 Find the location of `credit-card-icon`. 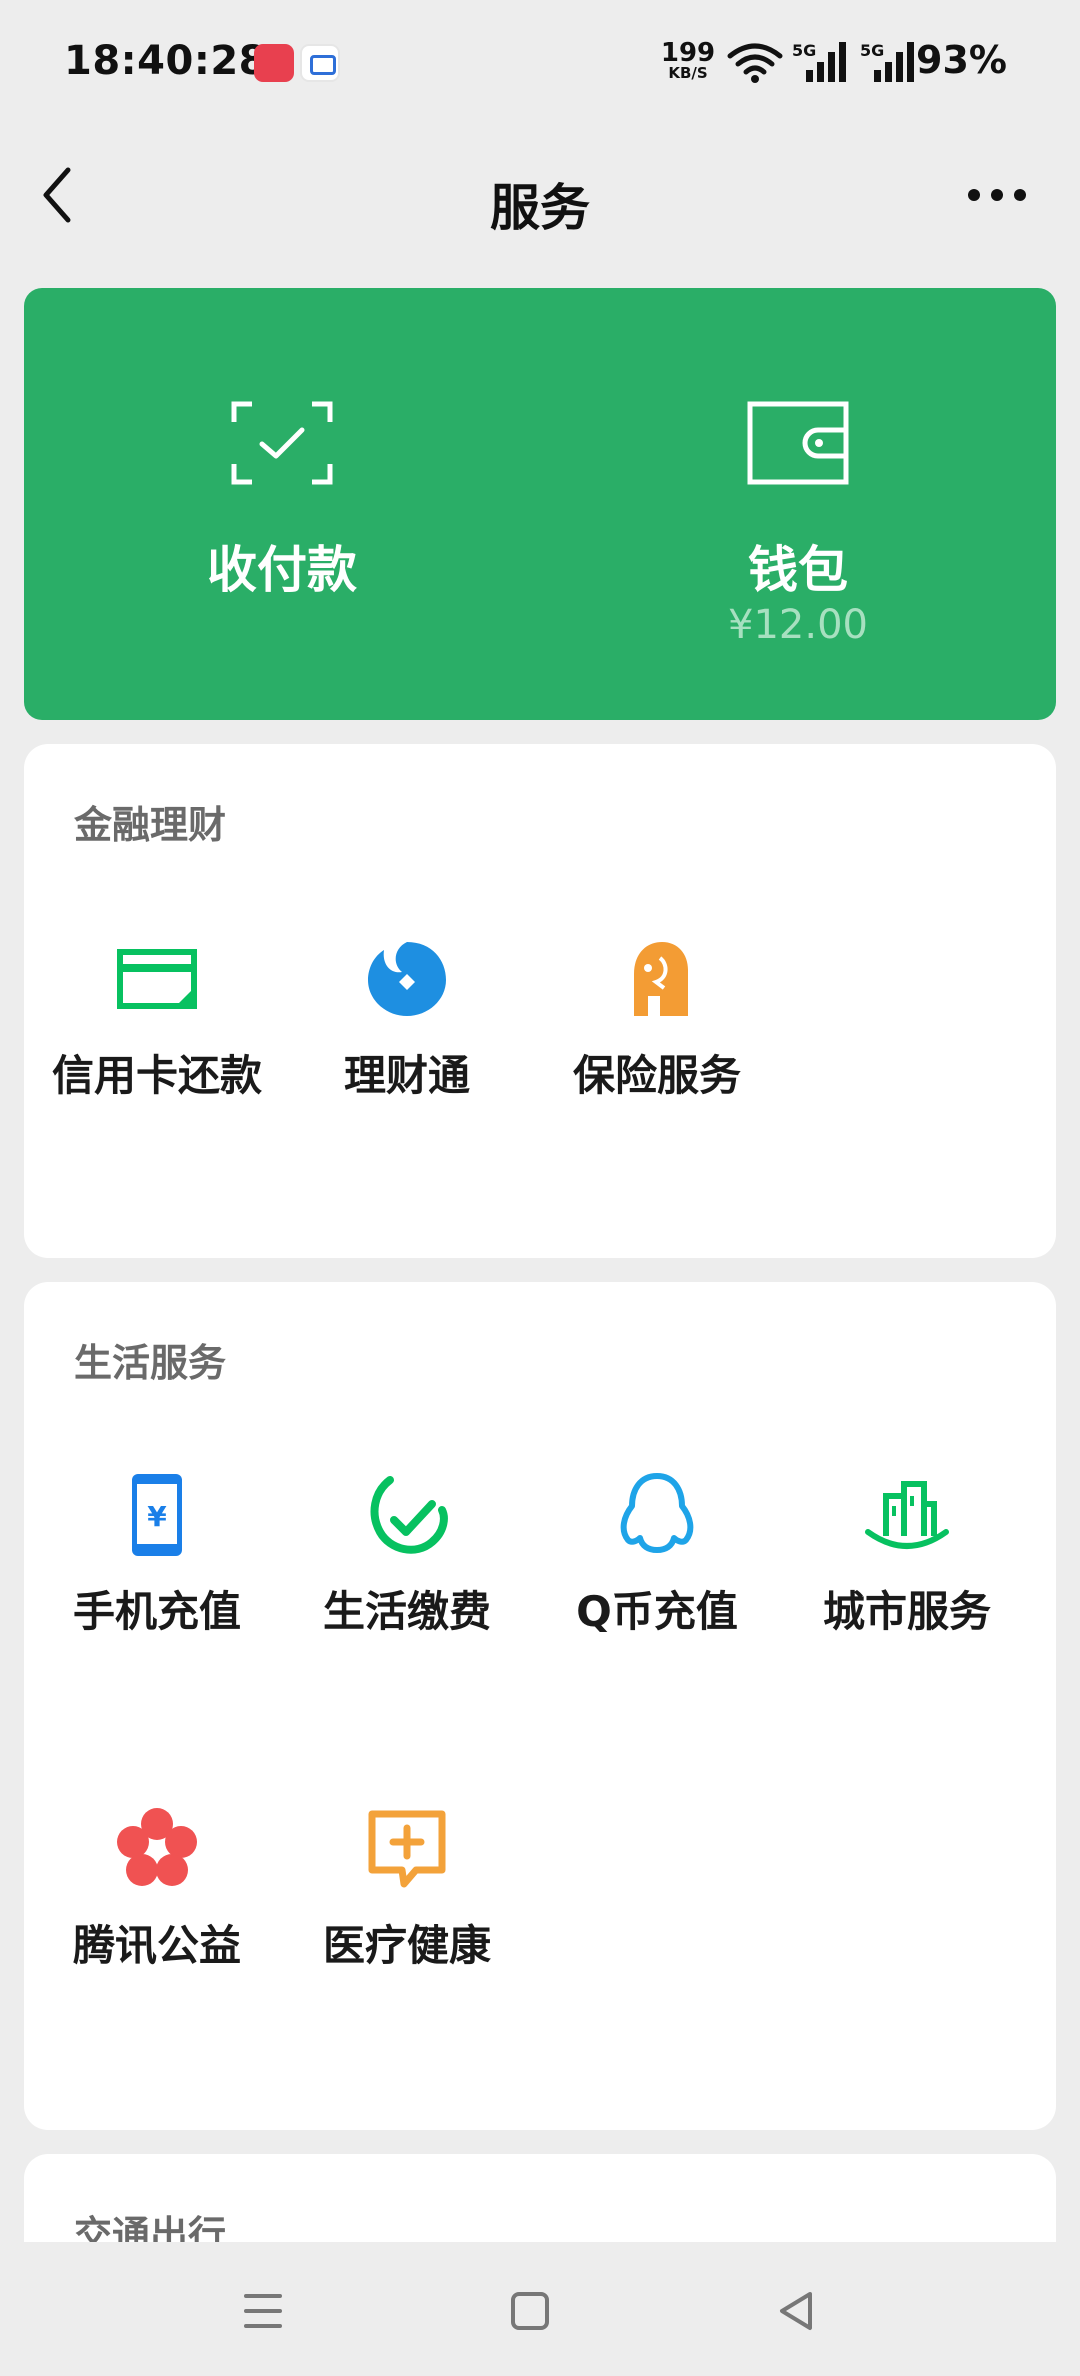

credit-card-icon is located at coordinates (157, 979).